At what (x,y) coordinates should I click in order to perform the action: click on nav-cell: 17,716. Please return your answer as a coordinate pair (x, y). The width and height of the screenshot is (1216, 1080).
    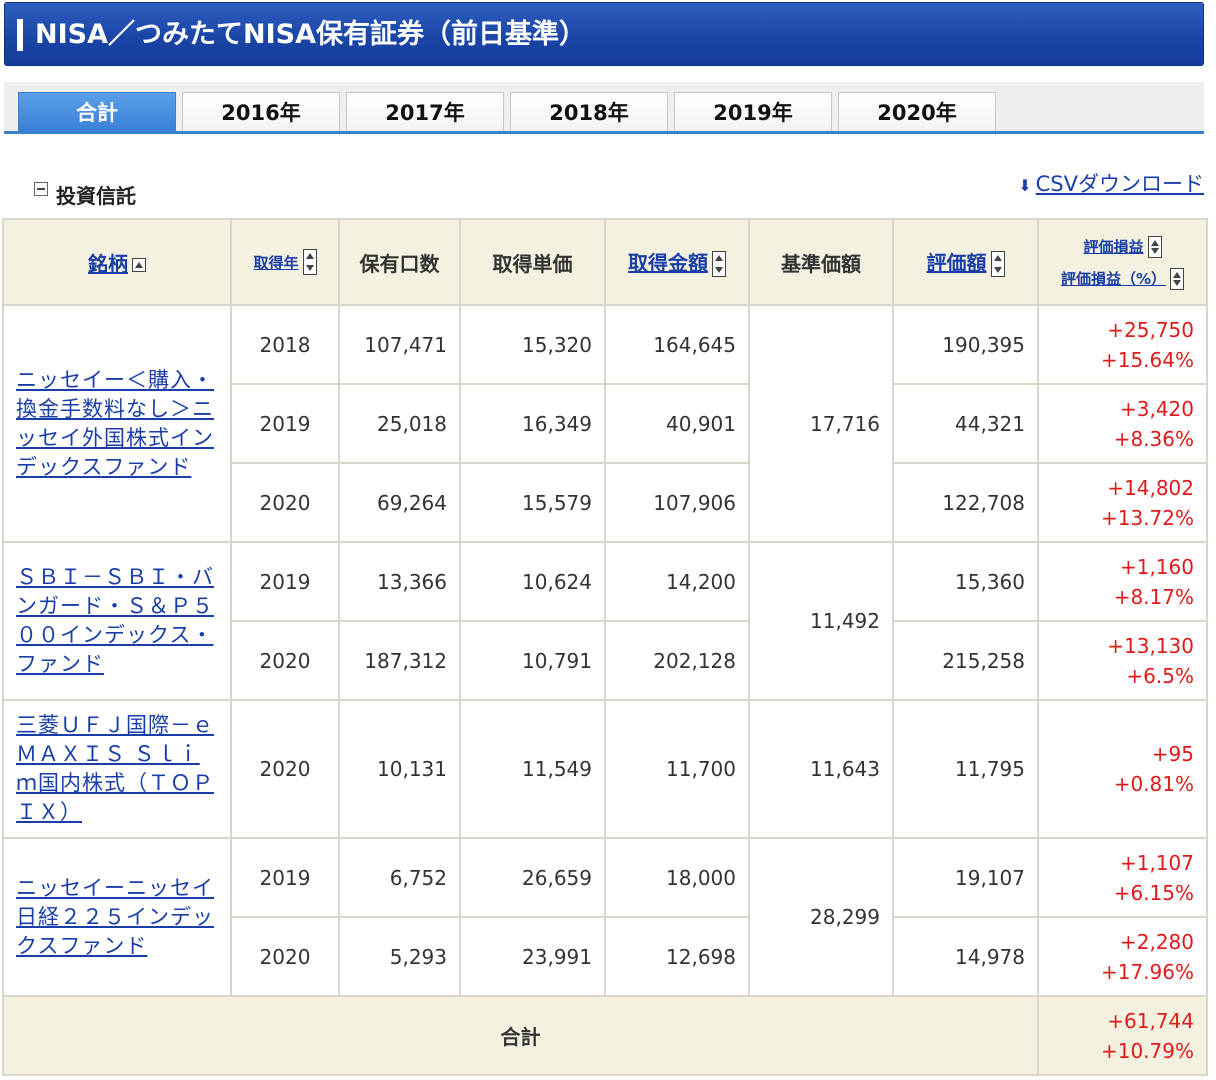
    Looking at the image, I should click on (821, 423).